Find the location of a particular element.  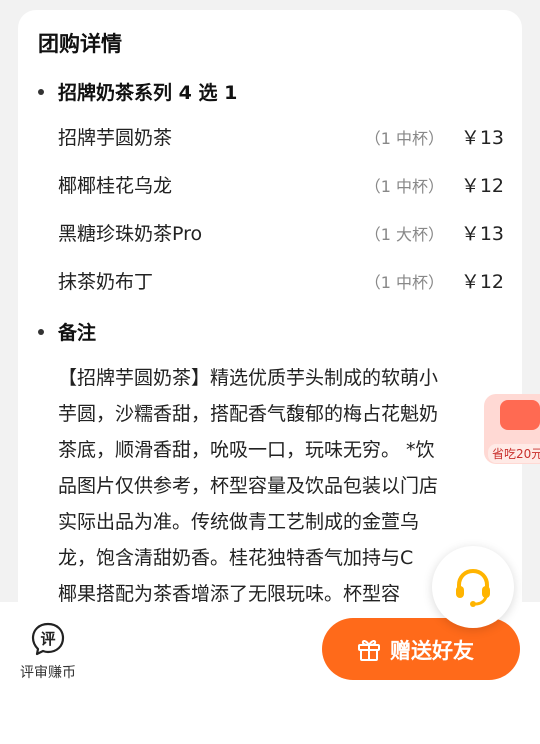

note-line: 品图片仅供参考，杯型容量及饮品包装以门店 is located at coordinates (248, 486).